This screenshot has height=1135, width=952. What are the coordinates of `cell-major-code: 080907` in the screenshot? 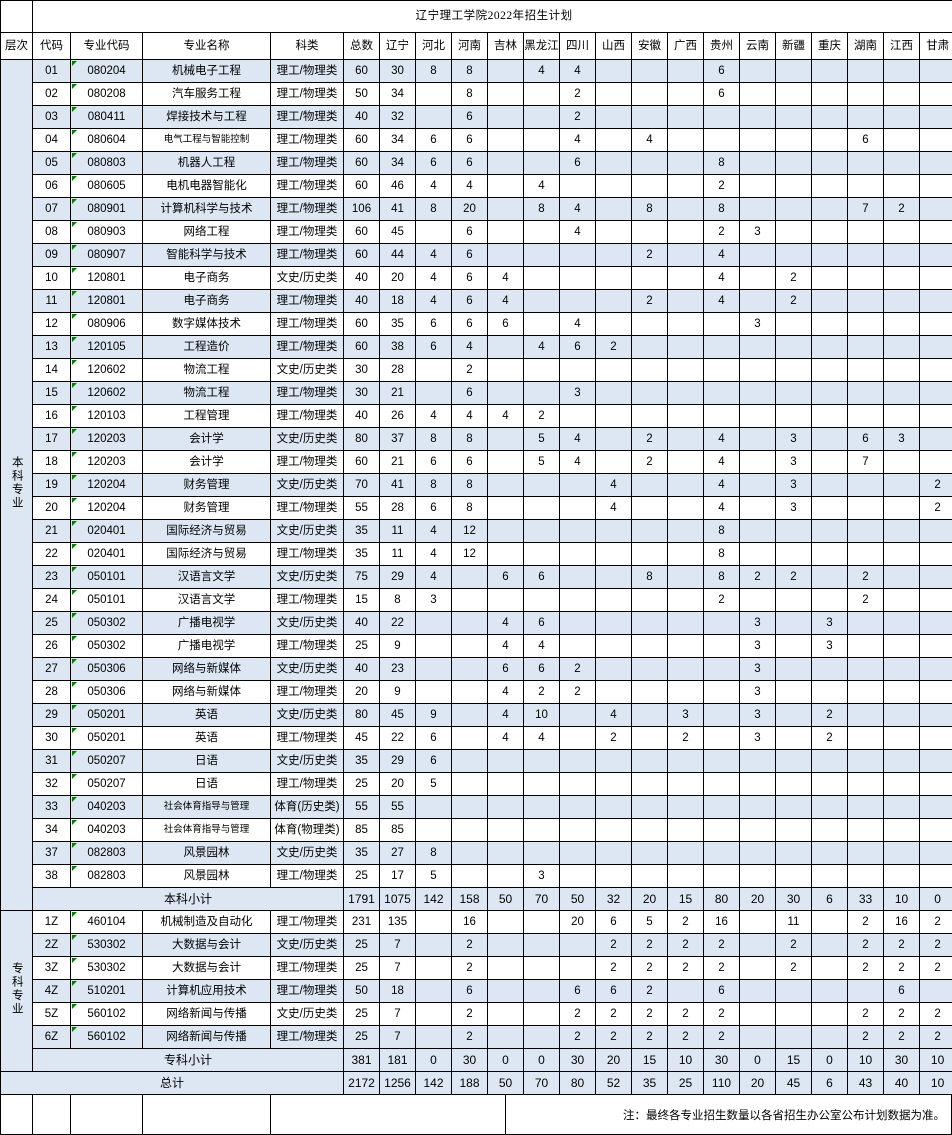 It's located at (107, 255).